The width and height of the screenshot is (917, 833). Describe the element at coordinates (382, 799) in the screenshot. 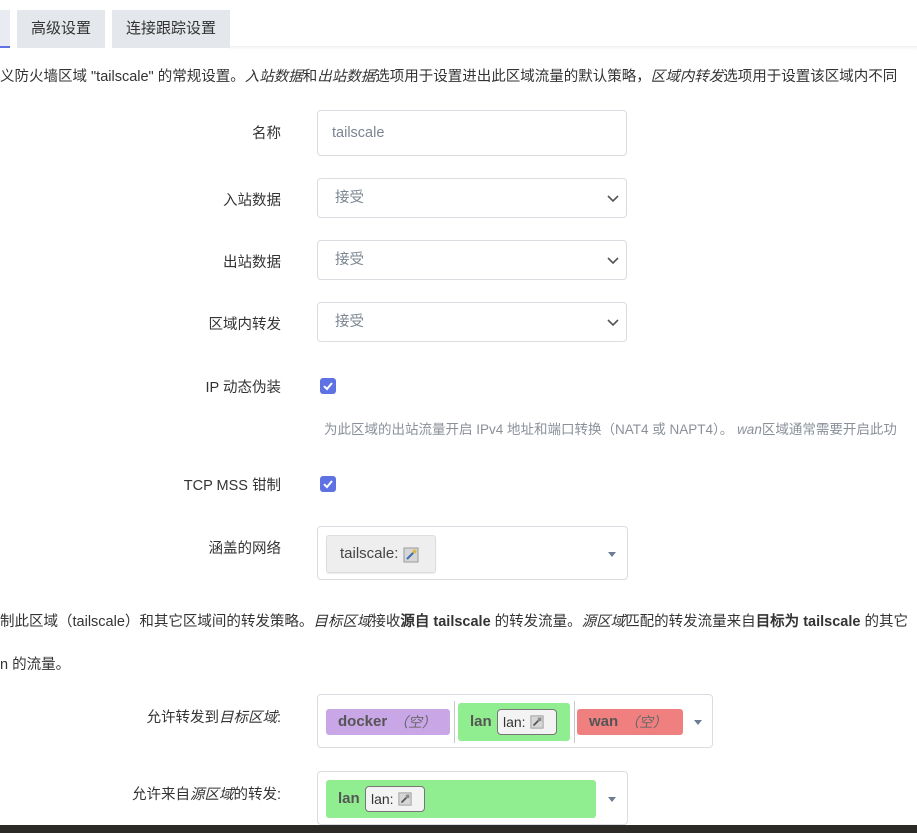

I see `network-chip-lan-src-label: lan:` at that location.